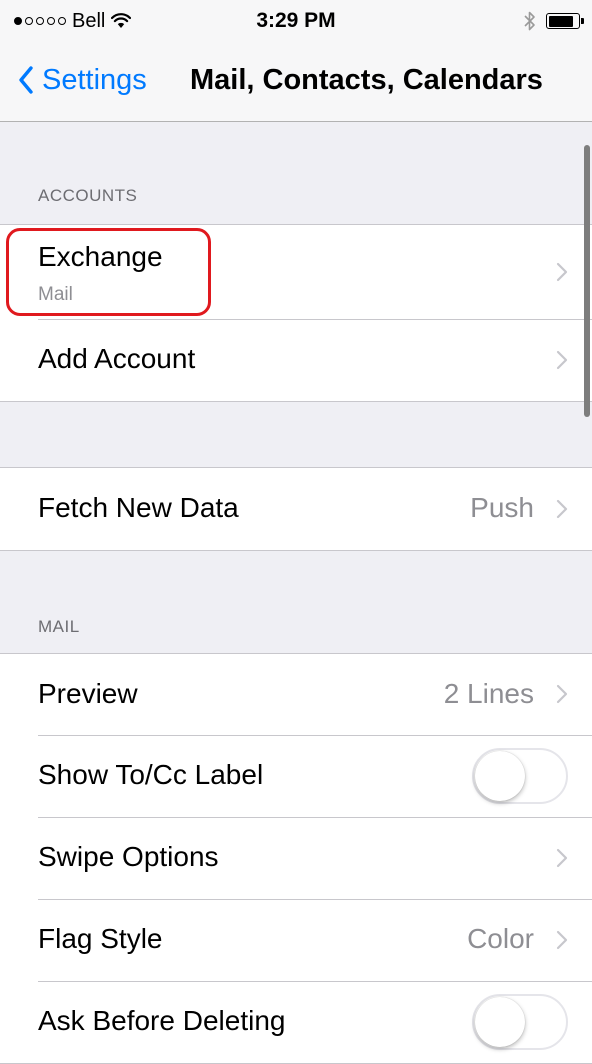  Describe the element at coordinates (94, 79) in the screenshot. I see `back-button-label: Settings` at that location.